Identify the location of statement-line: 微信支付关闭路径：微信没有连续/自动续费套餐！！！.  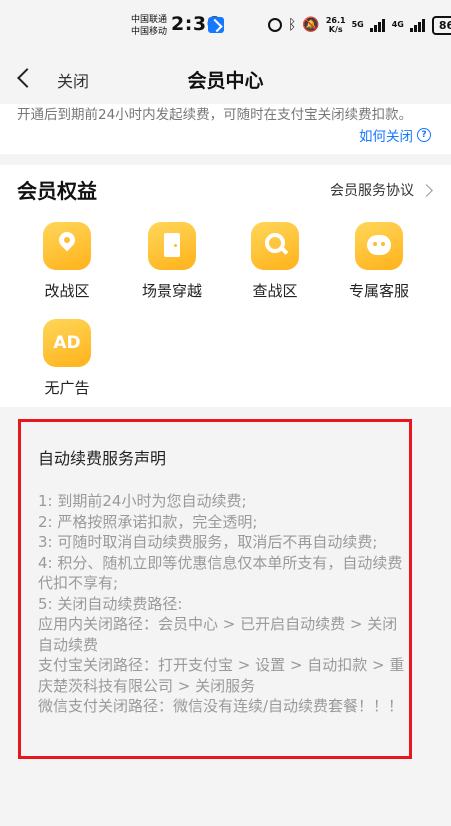
(221, 706).